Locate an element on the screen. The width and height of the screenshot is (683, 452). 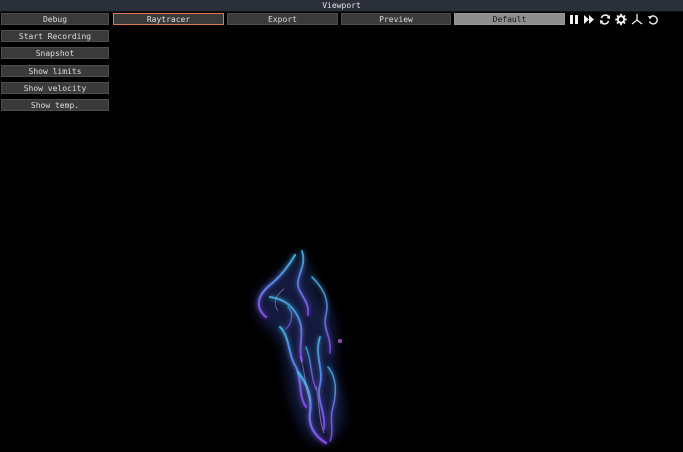
tab-raytracer: Raytracer is located at coordinates (168, 19).